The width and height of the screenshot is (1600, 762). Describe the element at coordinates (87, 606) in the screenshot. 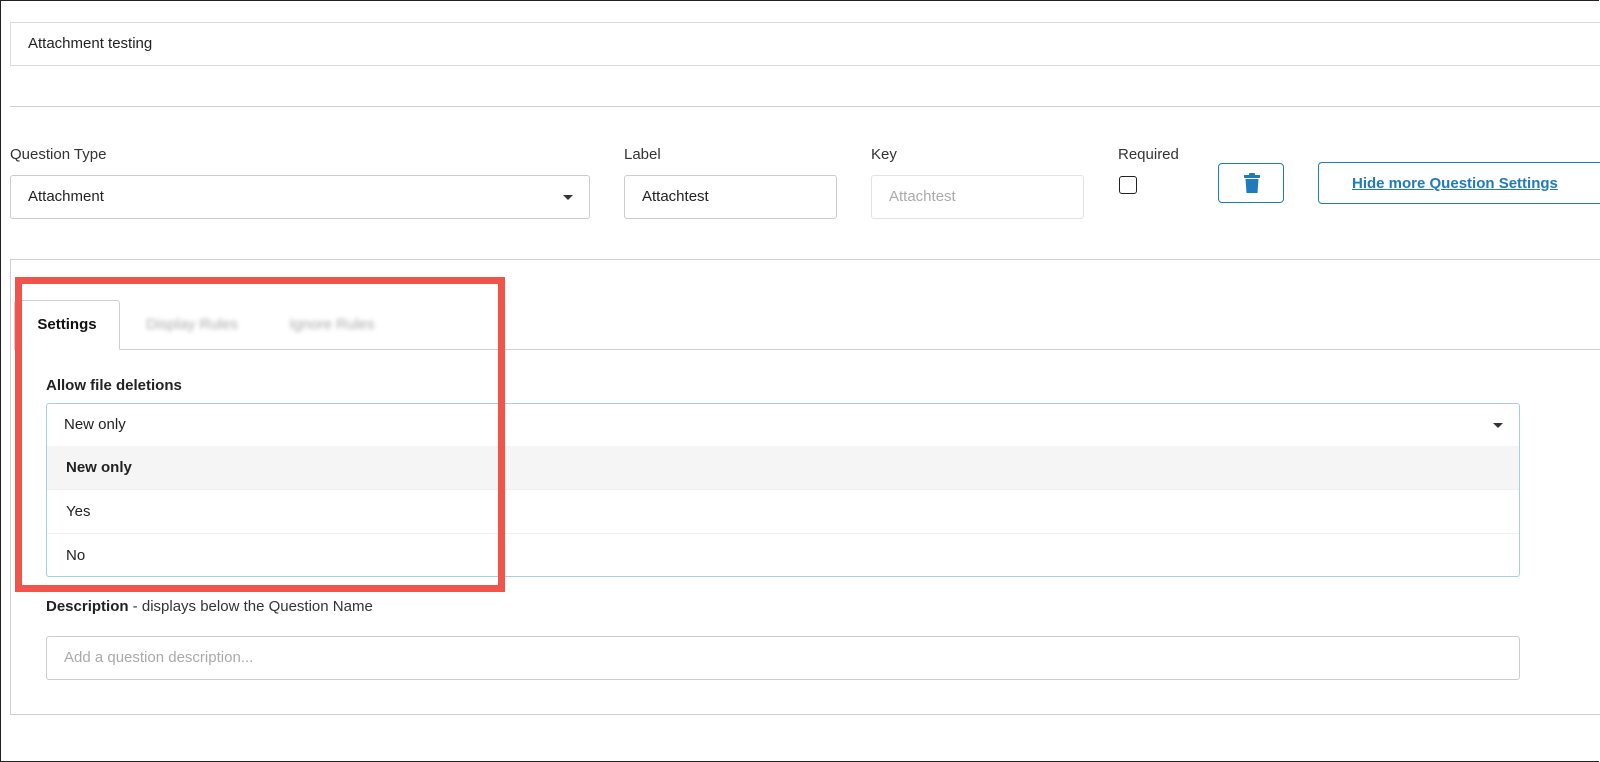

I see `description-label-bold: Description` at that location.